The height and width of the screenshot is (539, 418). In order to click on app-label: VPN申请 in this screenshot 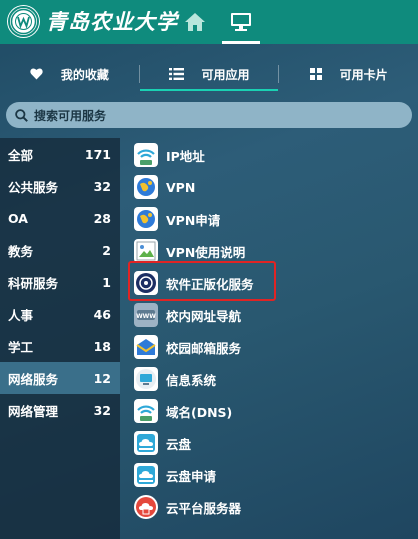, I will do `click(193, 220)`.